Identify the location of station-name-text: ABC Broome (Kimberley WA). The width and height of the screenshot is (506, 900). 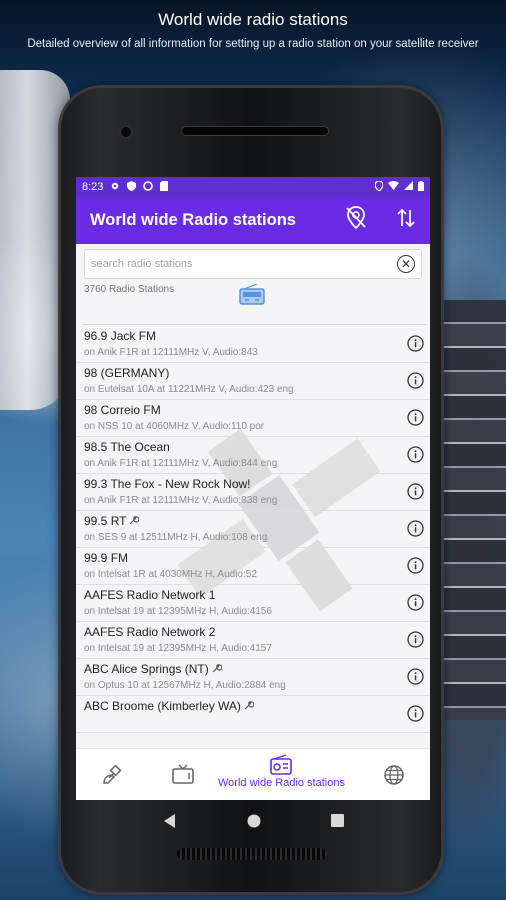
(162, 706).